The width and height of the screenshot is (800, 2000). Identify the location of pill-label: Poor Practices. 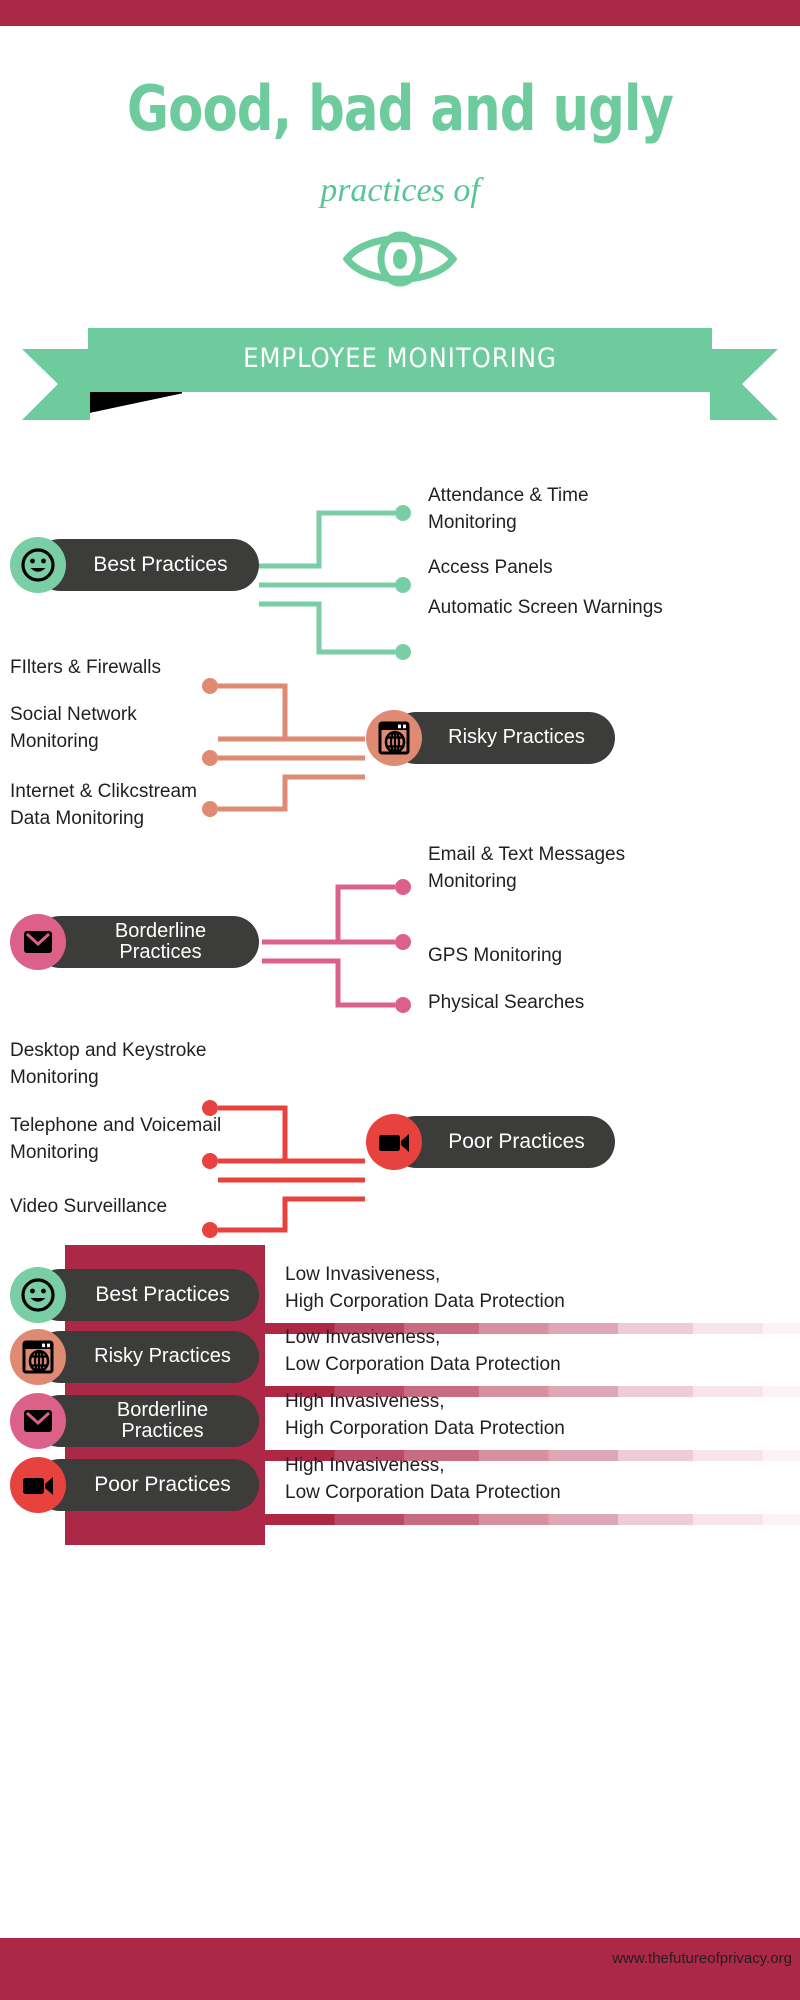
(516, 1141).